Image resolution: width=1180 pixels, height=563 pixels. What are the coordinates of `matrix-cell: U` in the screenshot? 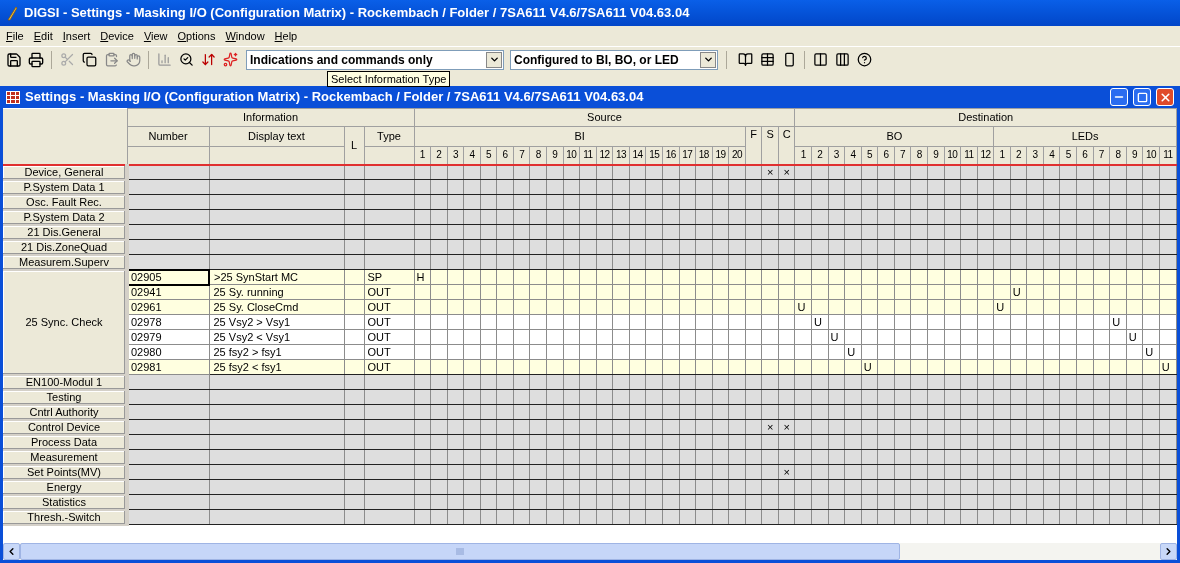 It's located at (1018, 292).